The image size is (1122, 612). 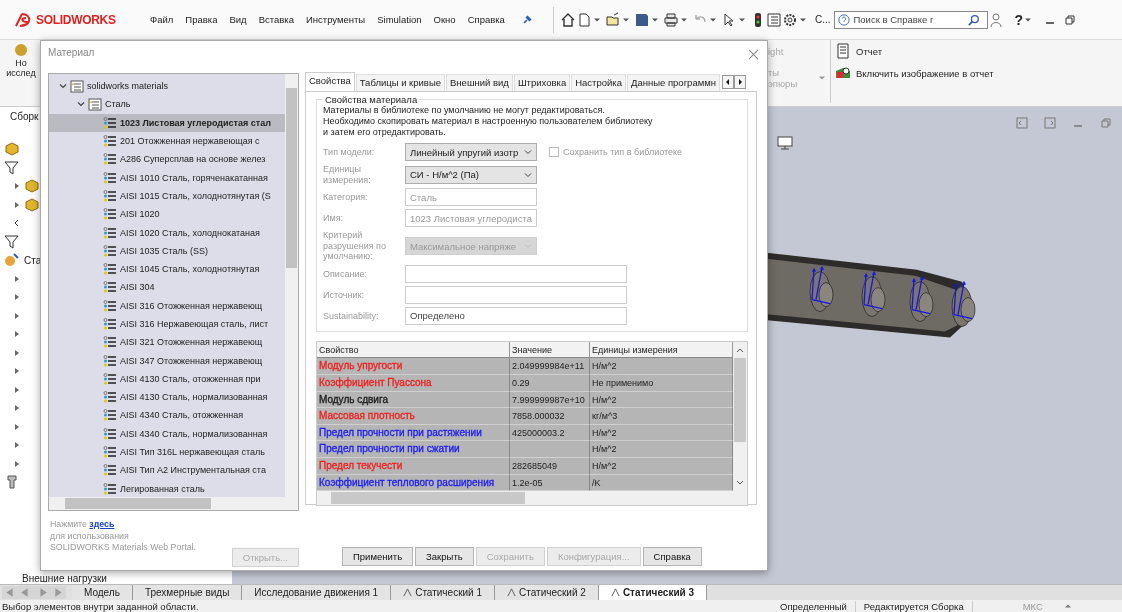 I want to click on material-item: 201 Отожженная нержавеющая с, so click(x=167, y=141).